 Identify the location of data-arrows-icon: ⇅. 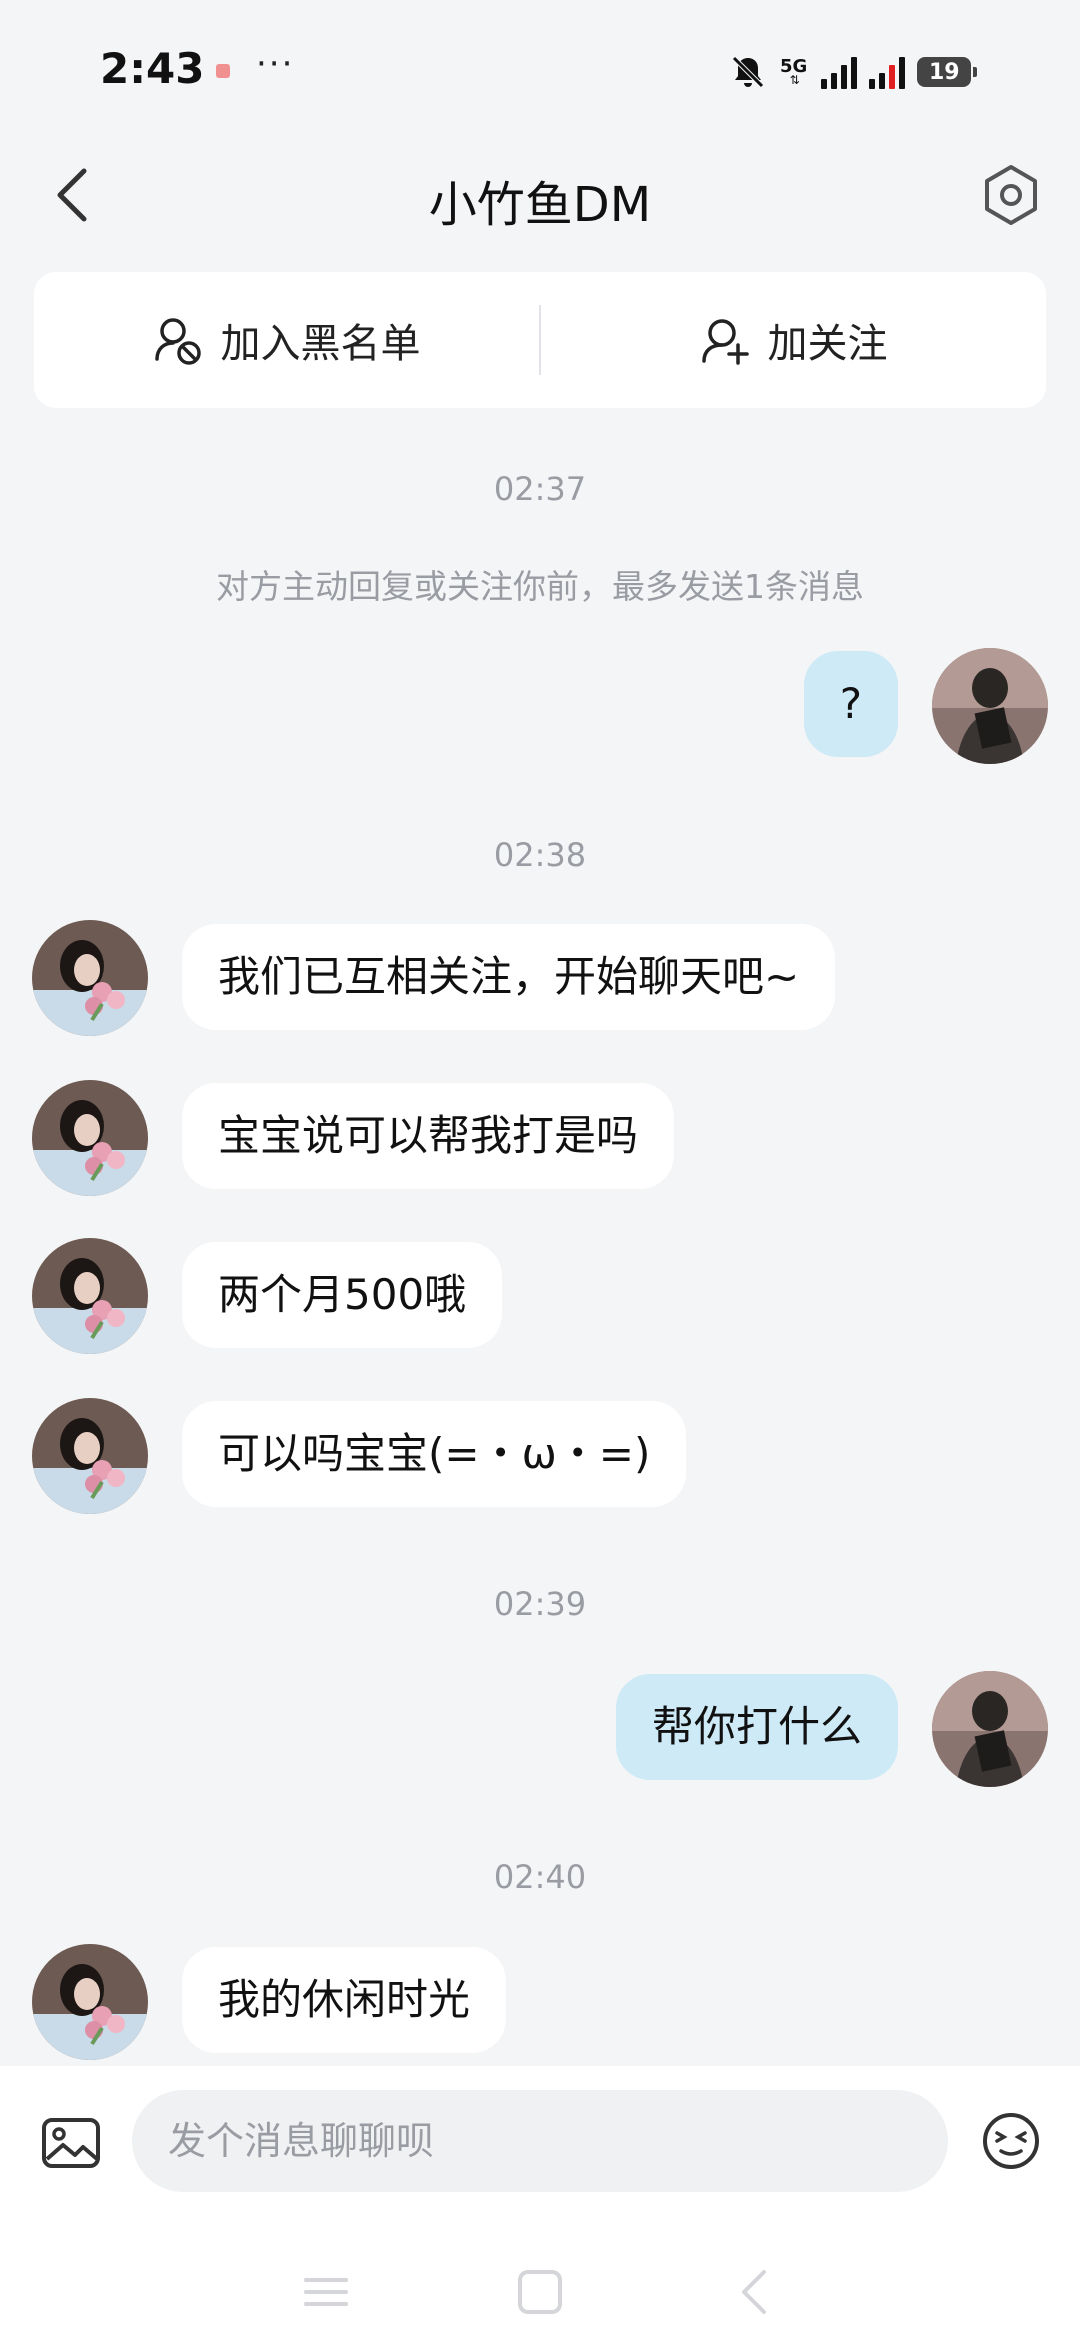
(794, 80).